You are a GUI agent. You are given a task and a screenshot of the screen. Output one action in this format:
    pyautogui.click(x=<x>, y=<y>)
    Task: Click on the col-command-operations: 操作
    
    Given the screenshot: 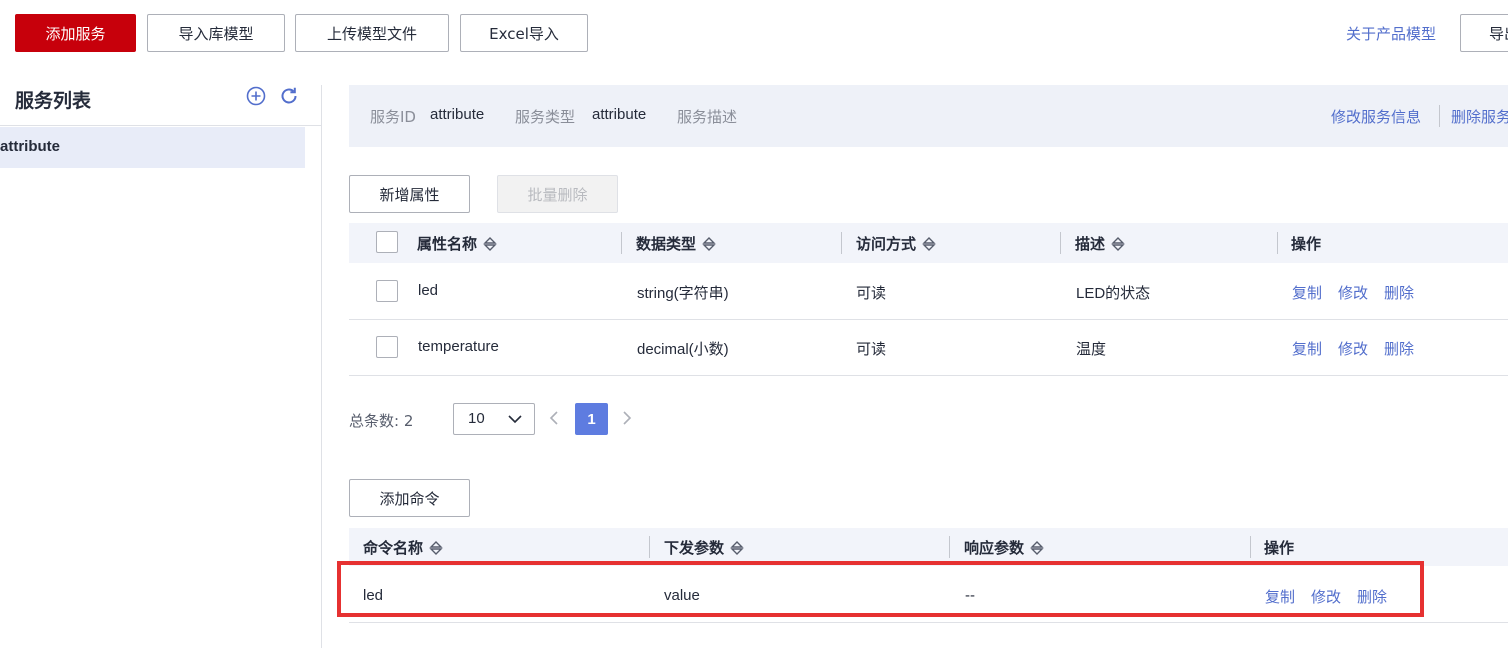 What is the action you would take?
    pyautogui.click(x=1279, y=548)
    